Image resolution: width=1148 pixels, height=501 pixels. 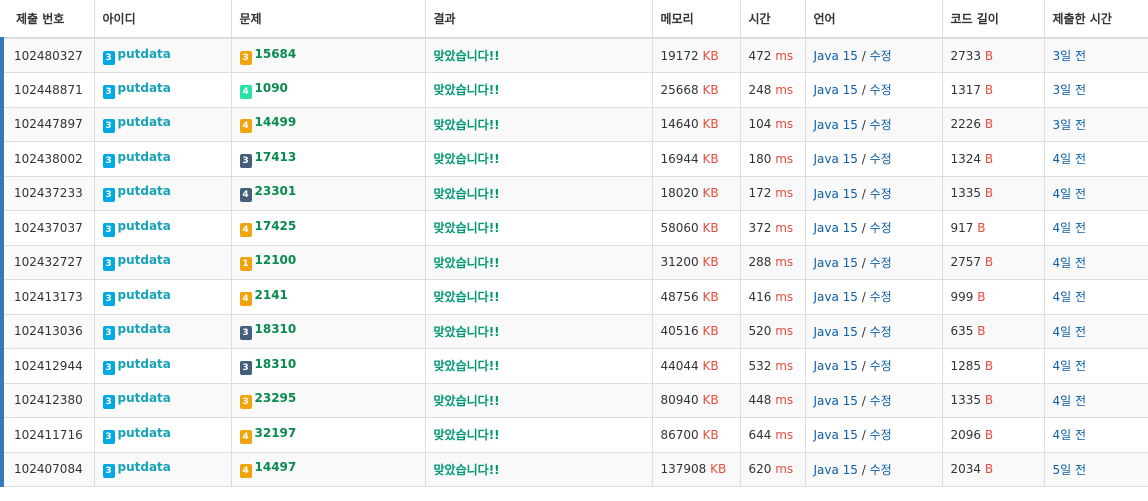 I want to click on memory-value: 58060, so click(x=679, y=227).